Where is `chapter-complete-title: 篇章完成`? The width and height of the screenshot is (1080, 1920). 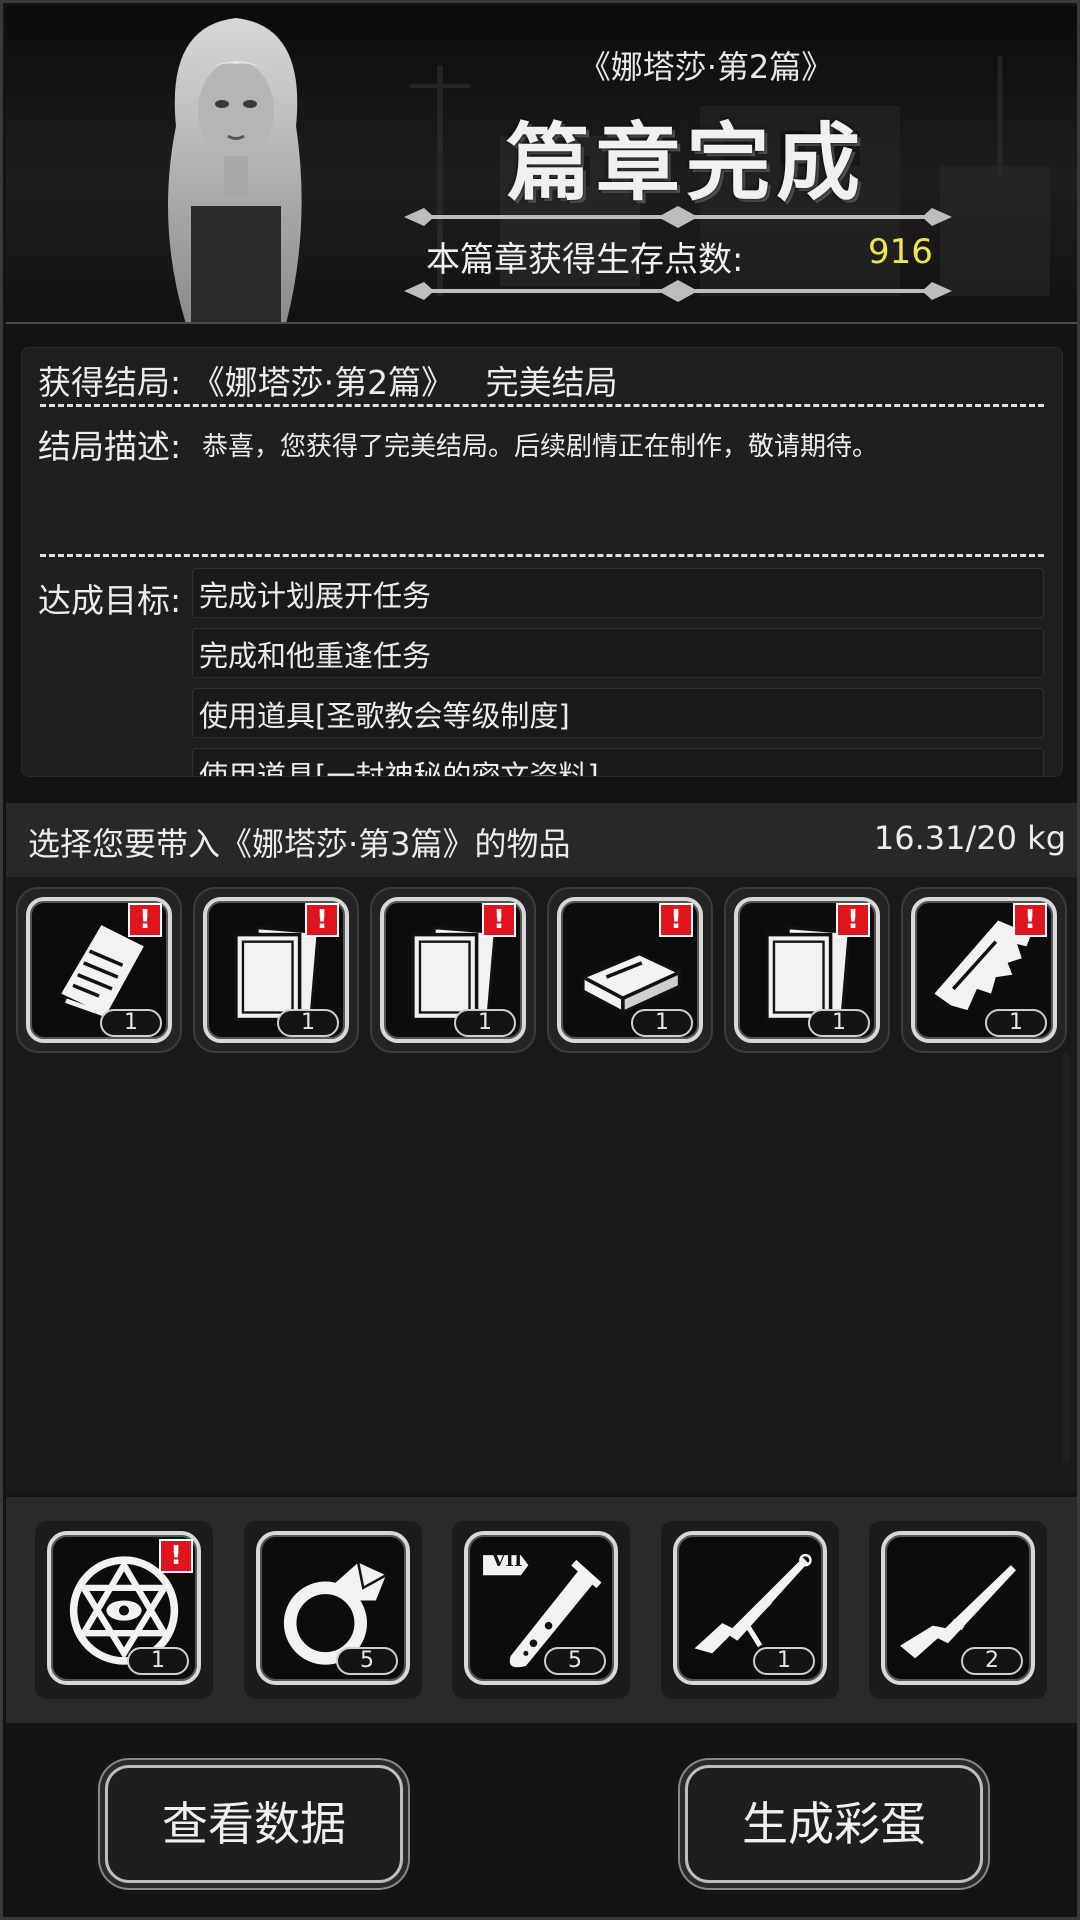
chapter-complete-title: 篇章完成 is located at coordinates (685, 162).